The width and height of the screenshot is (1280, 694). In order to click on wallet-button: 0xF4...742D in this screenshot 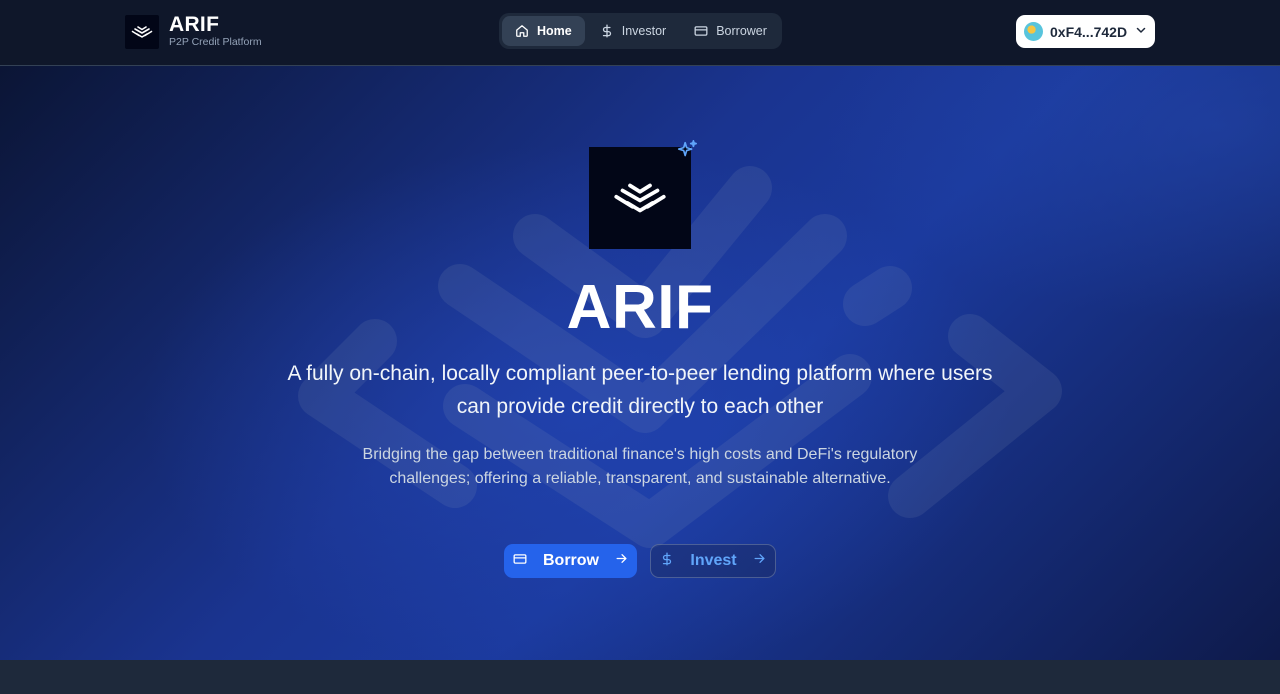, I will do `click(1085, 31)`.